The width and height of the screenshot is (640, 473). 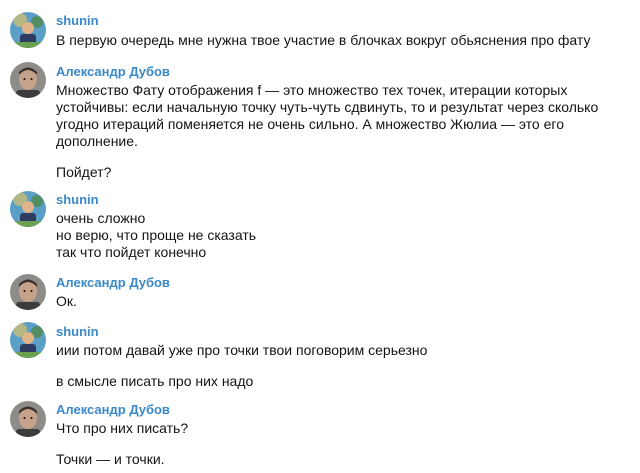 What do you see at coordinates (84, 172) in the screenshot?
I see `message-text: Пойдет?` at bounding box center [84, 172].